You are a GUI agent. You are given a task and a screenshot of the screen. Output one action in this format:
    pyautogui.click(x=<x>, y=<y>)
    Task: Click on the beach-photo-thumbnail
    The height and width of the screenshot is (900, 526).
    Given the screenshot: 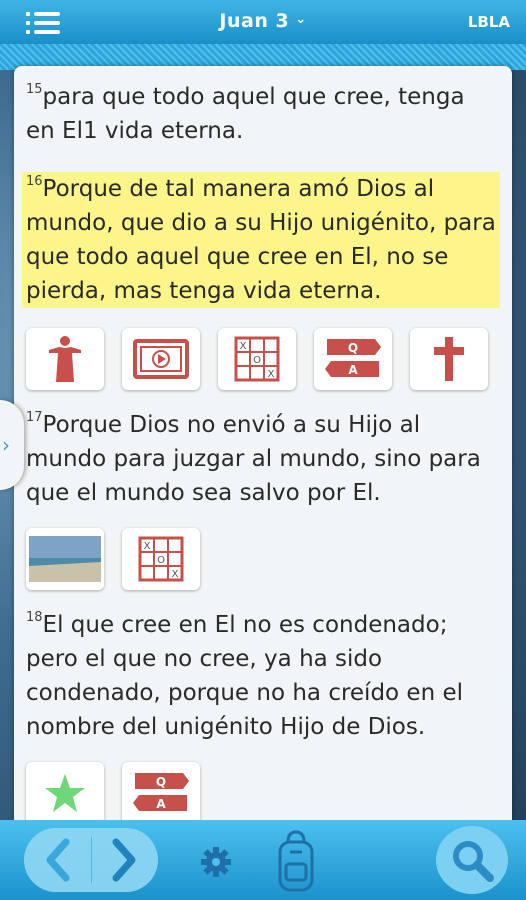 What is the action you would take?
    pyautogui.click(x=65, y=559)
    